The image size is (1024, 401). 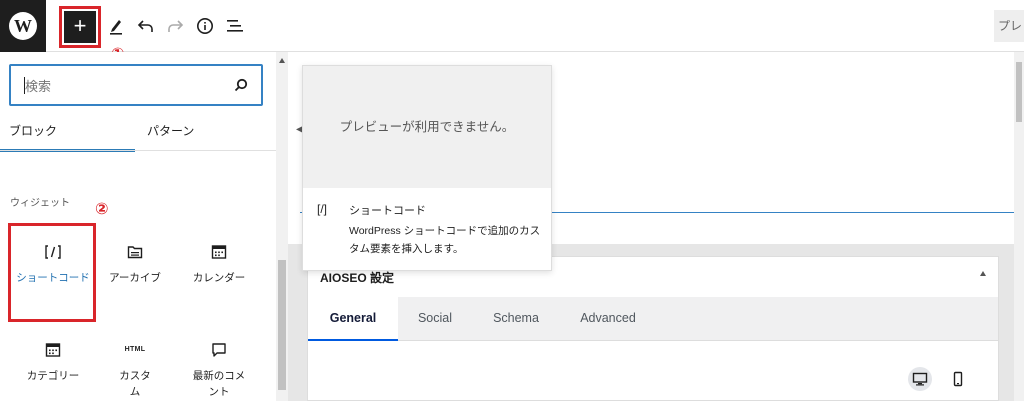 What do you see at coordinates (67, 133) in the screenshot?
I see `tab-blocks: ブロック` at bounding box center [67, 133].